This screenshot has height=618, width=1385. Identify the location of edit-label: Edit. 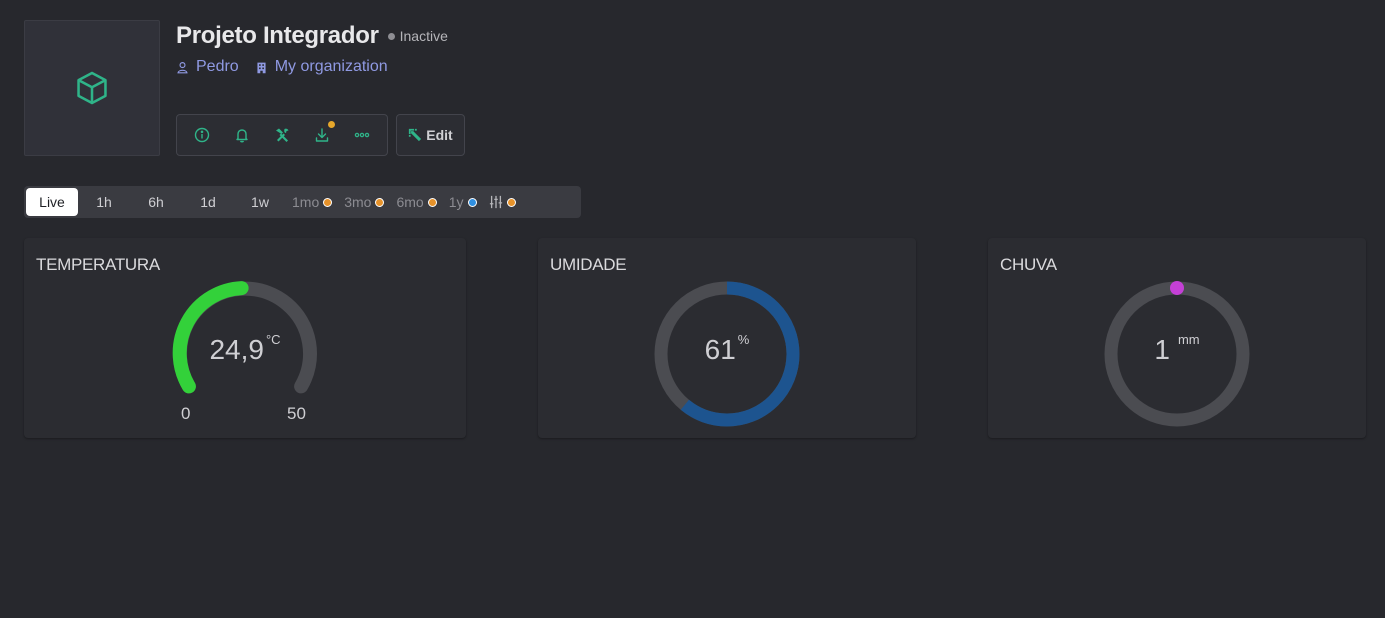
(439, 135).